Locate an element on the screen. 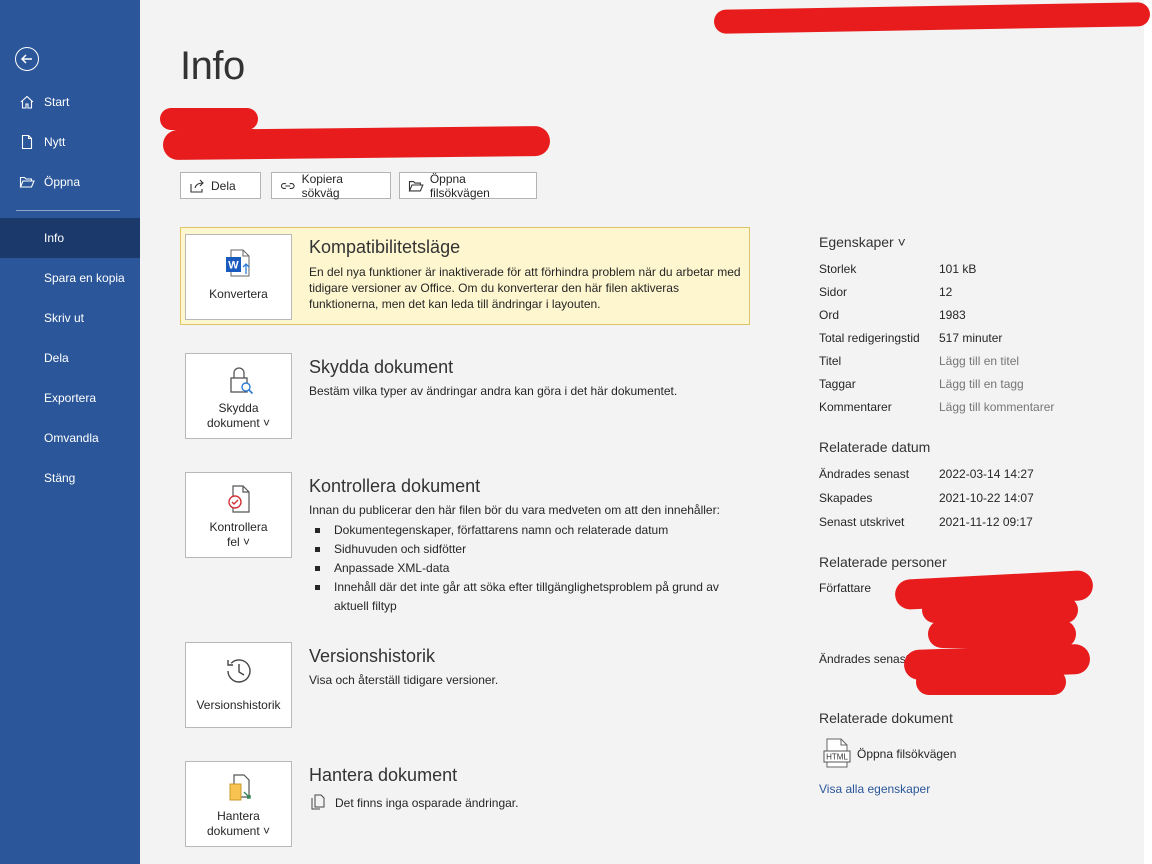 The height and width of the screenshot is (864, 1152). sidebar-item-share: Dela is located at coordinates (70, 358).